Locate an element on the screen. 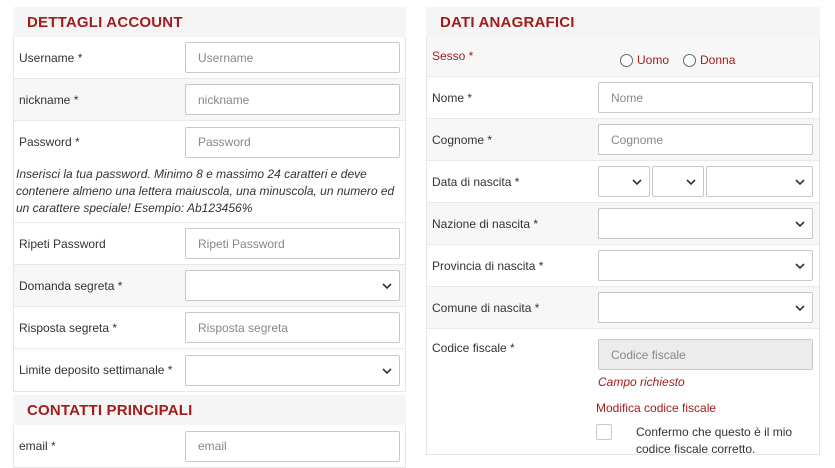  birthdate-selects is located at coordinates (705, 181).